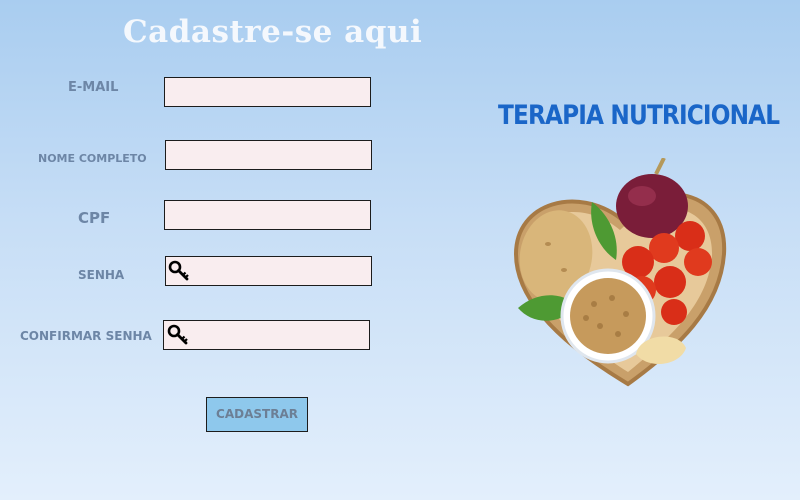 The height and width of the screenshot is (500, 800). Describe the element at coordinates (101, 275) in the screenshot. I see `password-label: SENHA` at that location.